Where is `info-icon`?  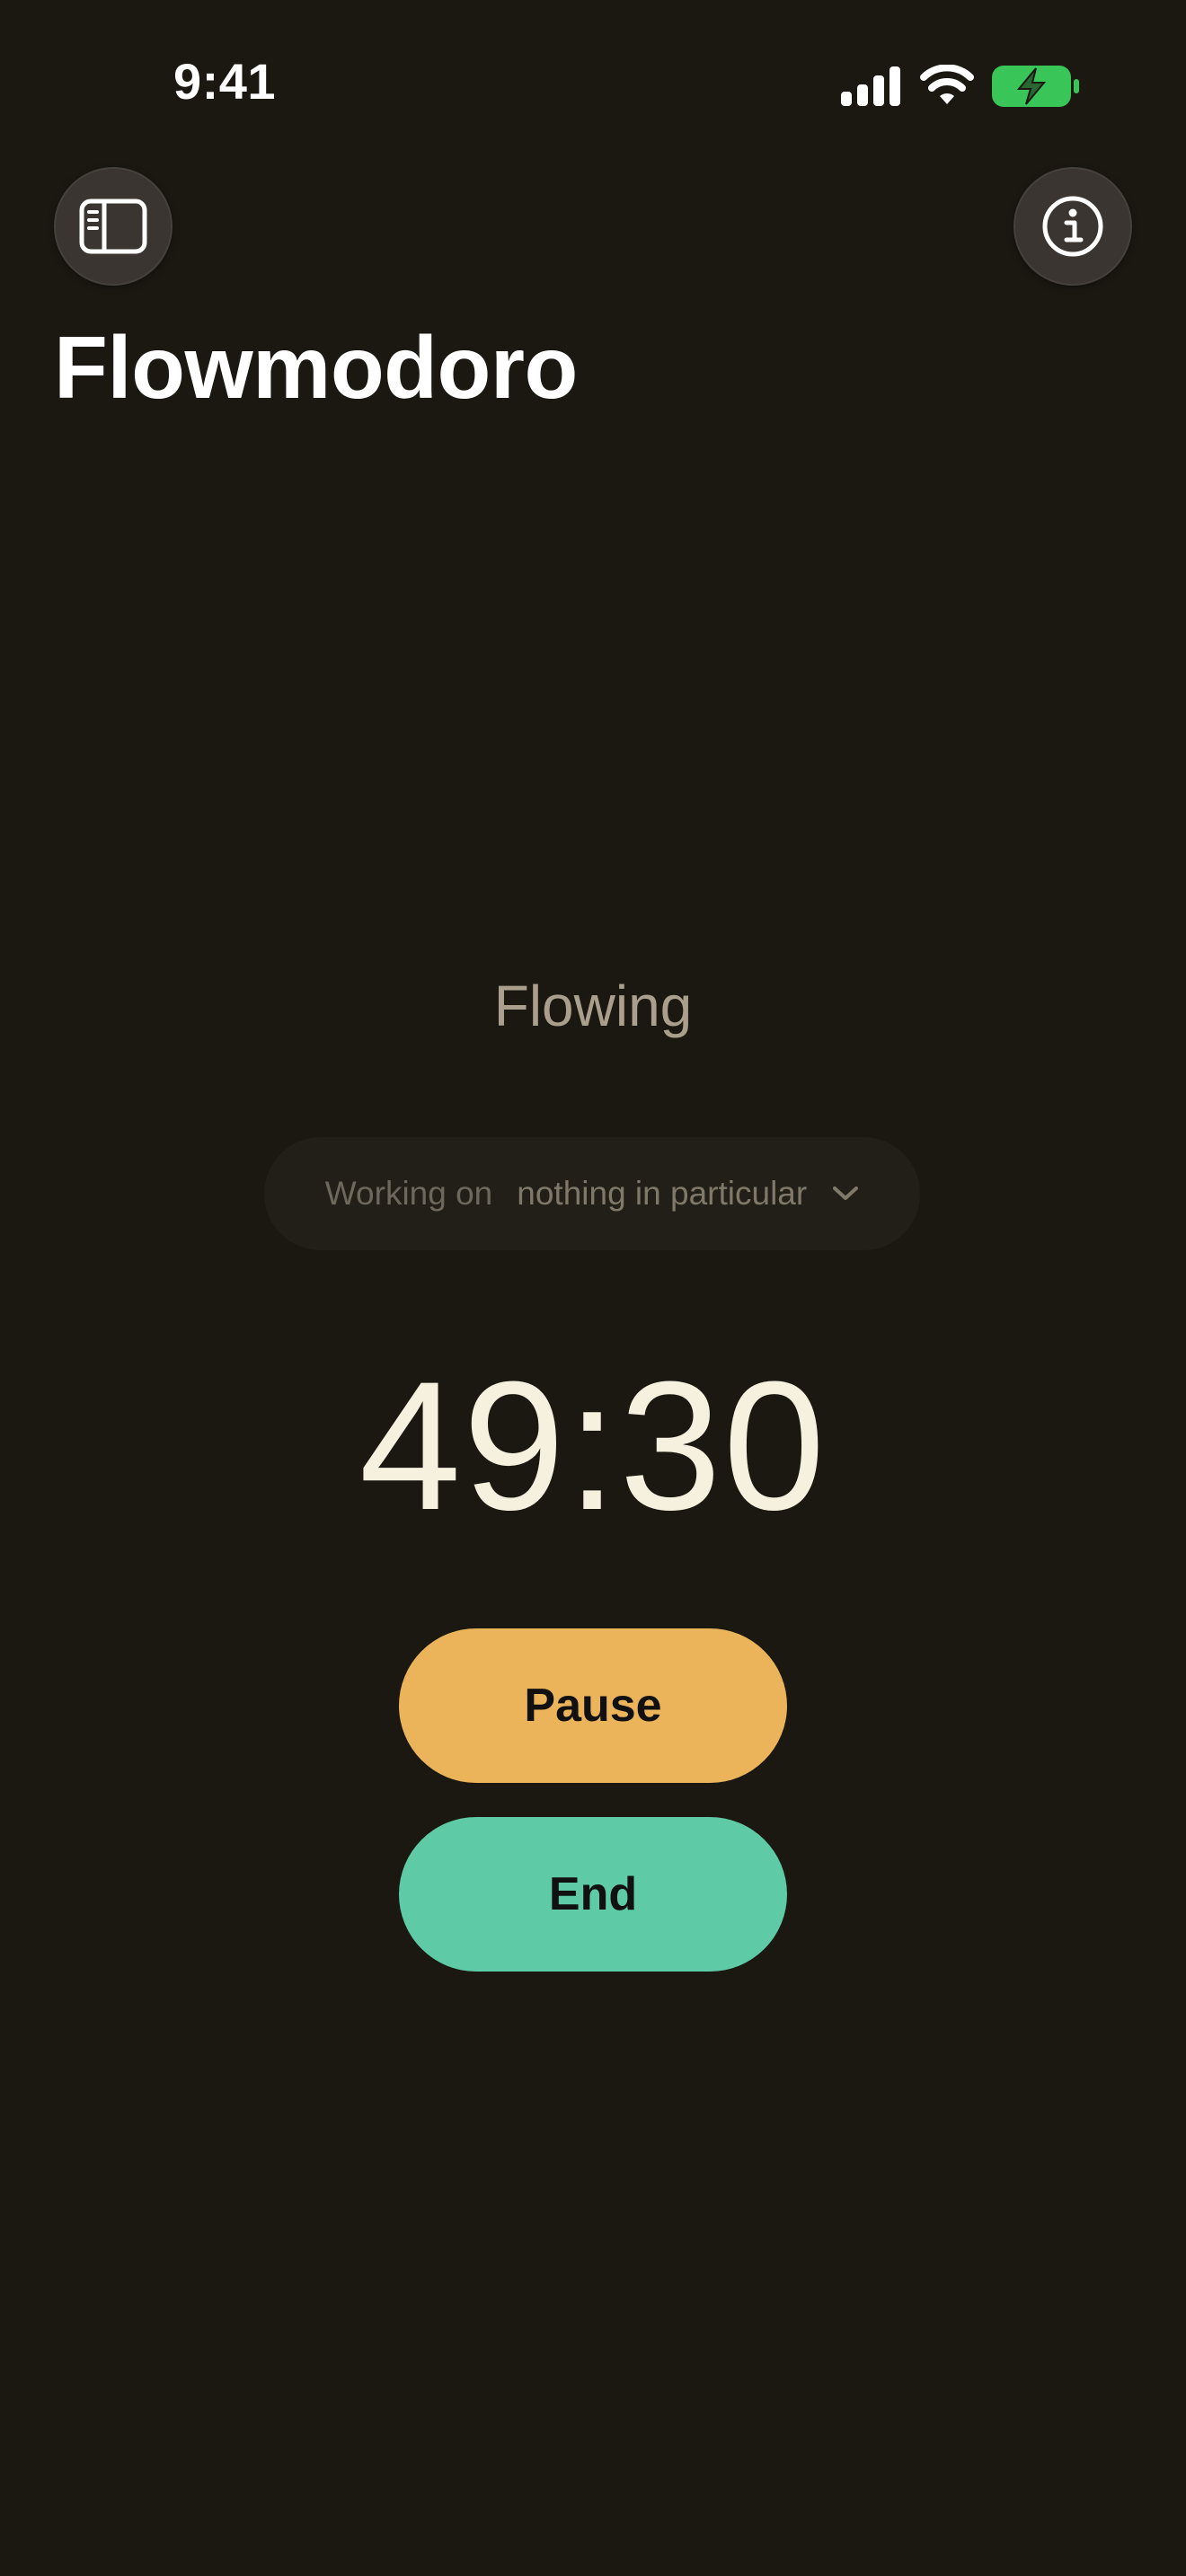 info-icon is located at coordinates (1072, 226).